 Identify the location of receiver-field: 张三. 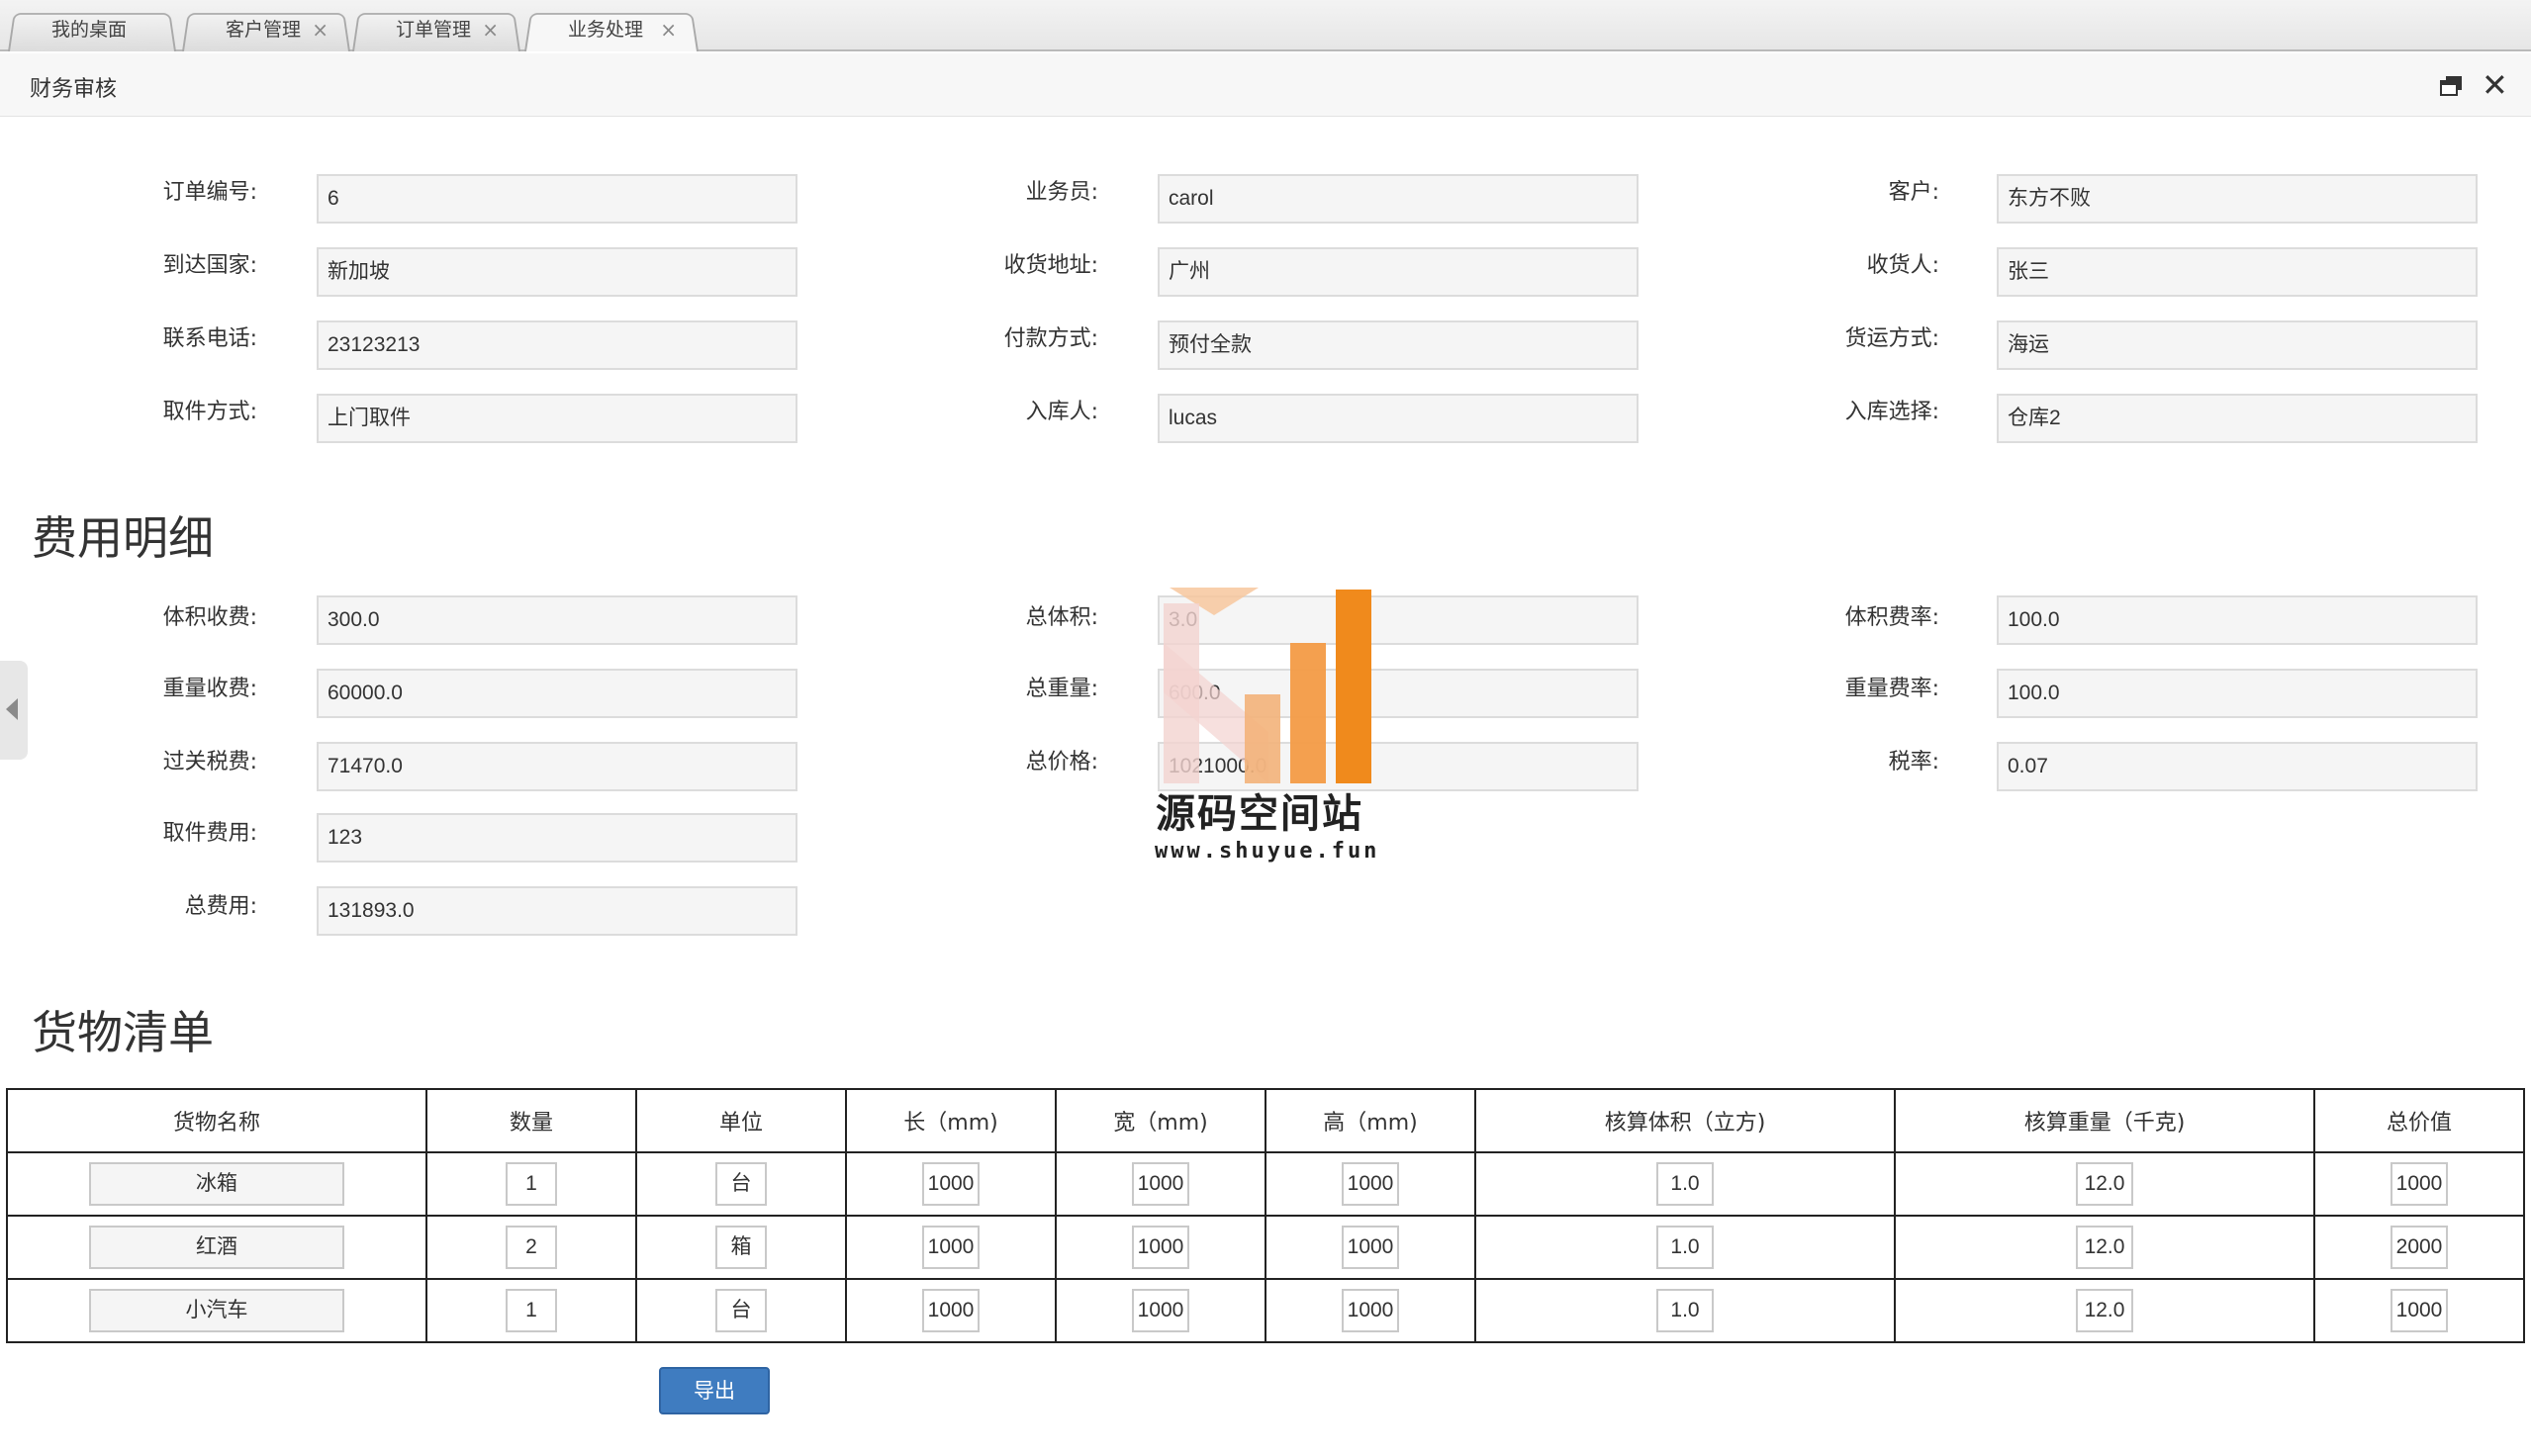
(2237, 272).